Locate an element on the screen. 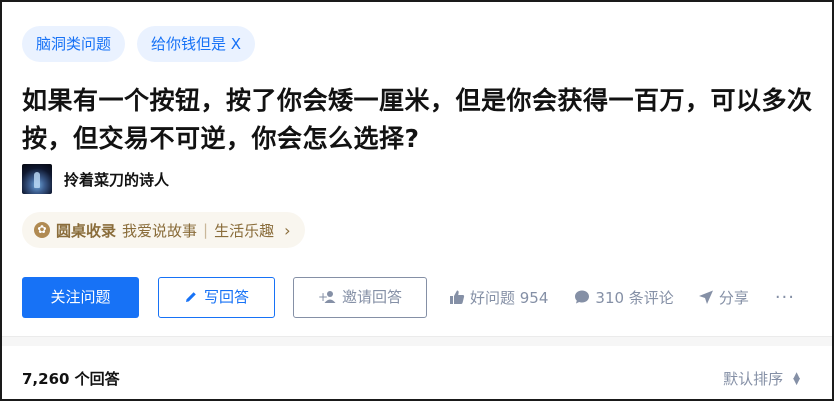 The image size is (834, 401). follow-question-button: 关注问题 is located at coordinates (80, 297).